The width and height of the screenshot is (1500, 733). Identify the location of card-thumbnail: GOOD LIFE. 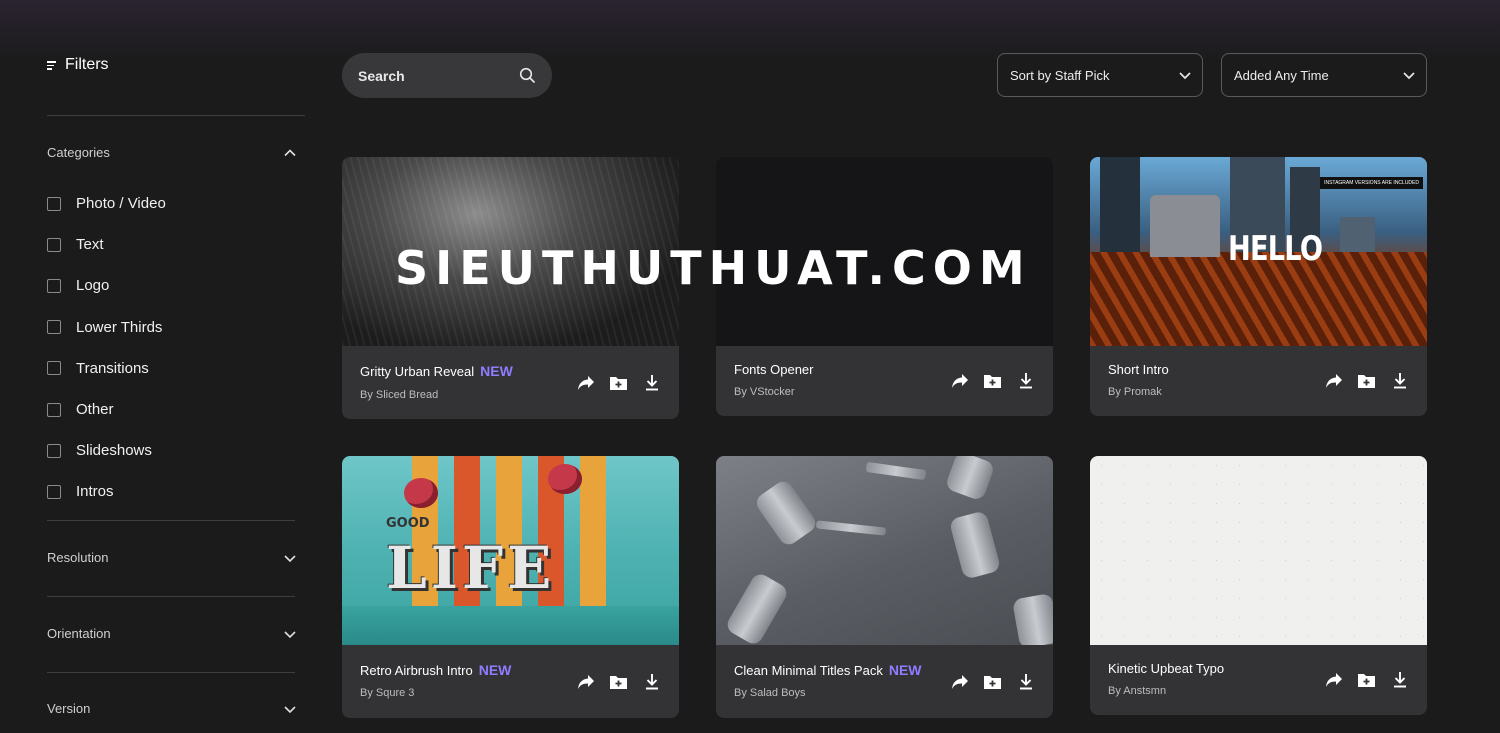
(510, 550).